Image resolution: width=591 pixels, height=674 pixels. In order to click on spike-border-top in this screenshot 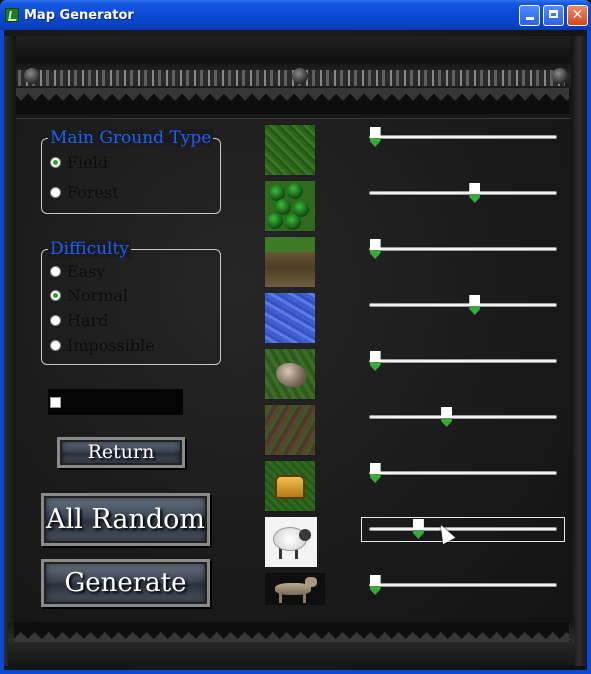, I will do `click(291, 101)`.